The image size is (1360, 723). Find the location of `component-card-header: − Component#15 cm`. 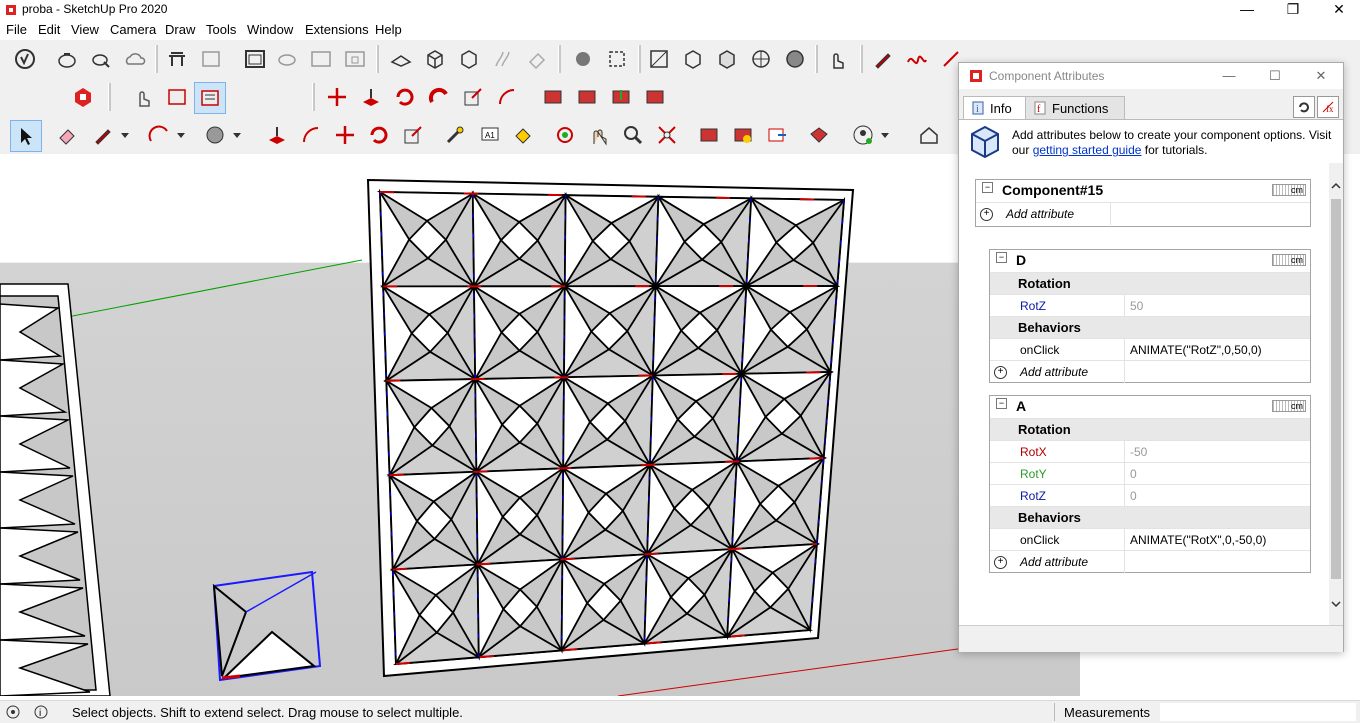

component-card-header: − Component#15 cm is located at coordinates (1143, 191).